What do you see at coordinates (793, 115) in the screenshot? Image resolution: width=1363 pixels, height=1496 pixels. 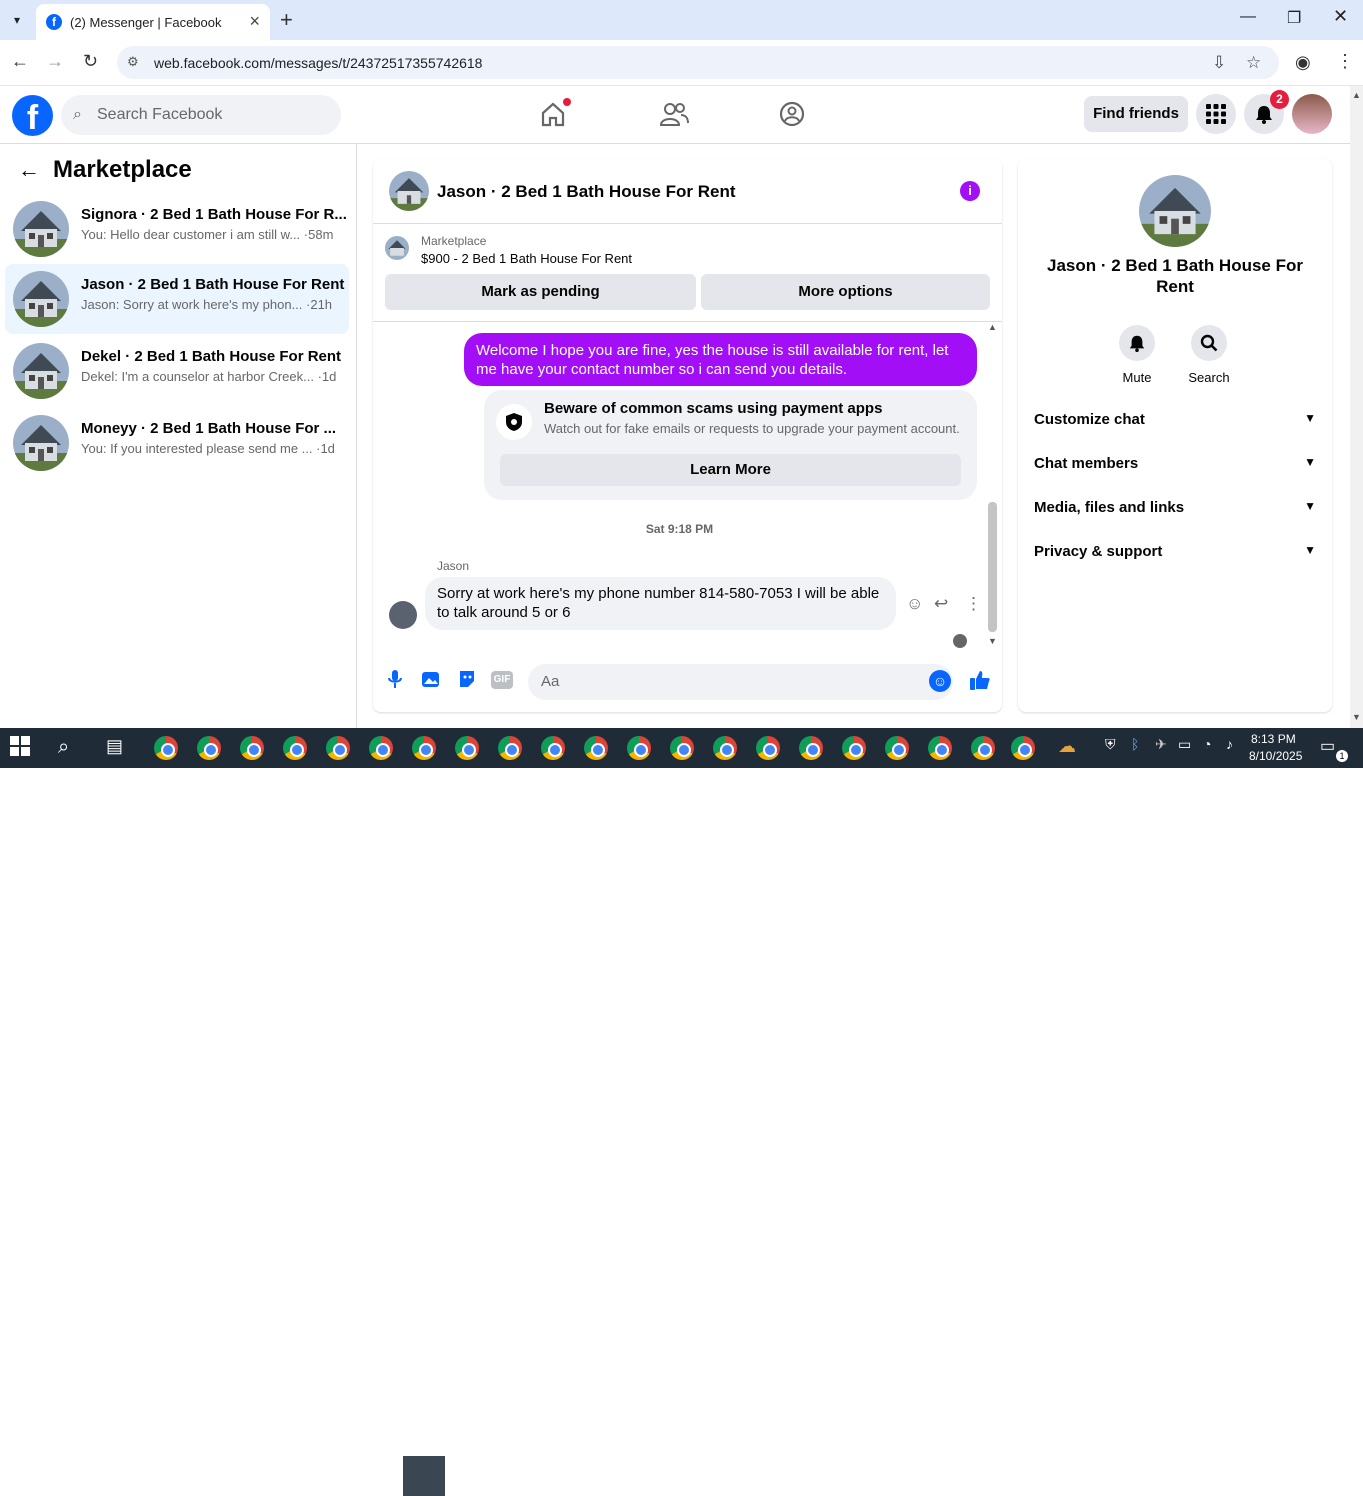 I see `groups-icon` at bounding box center [793, 115].